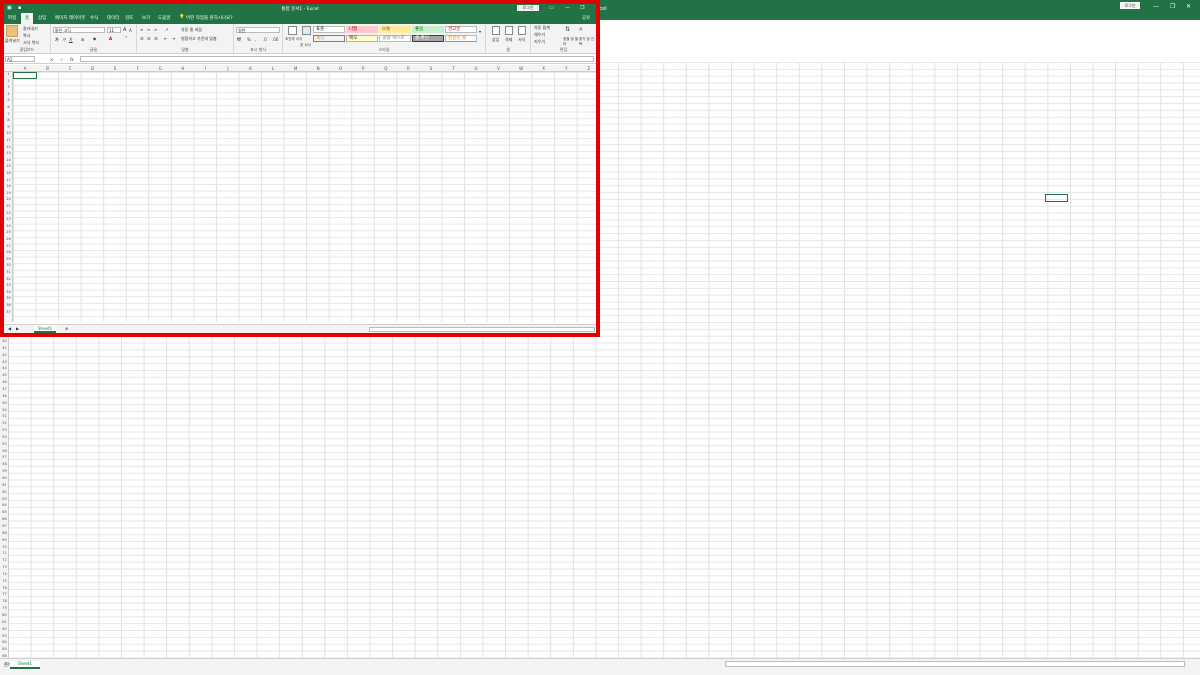  What do you see at coordinates (4, 362) in the screenshot?
I see `background-row-header-cell: 43` at bounding box center [4, 362].